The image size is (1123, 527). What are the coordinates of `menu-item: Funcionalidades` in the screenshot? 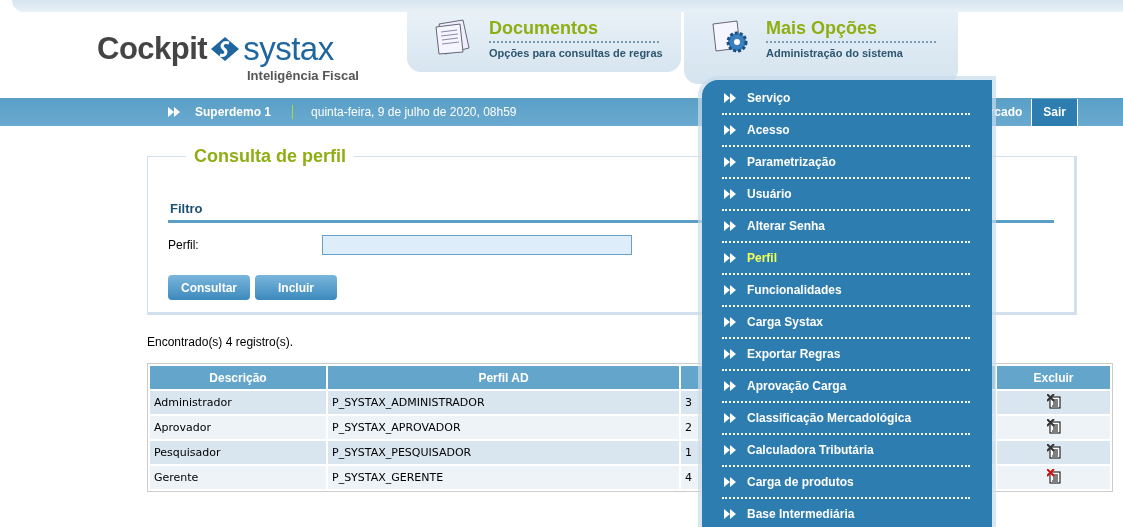 It's located at (846, 291).